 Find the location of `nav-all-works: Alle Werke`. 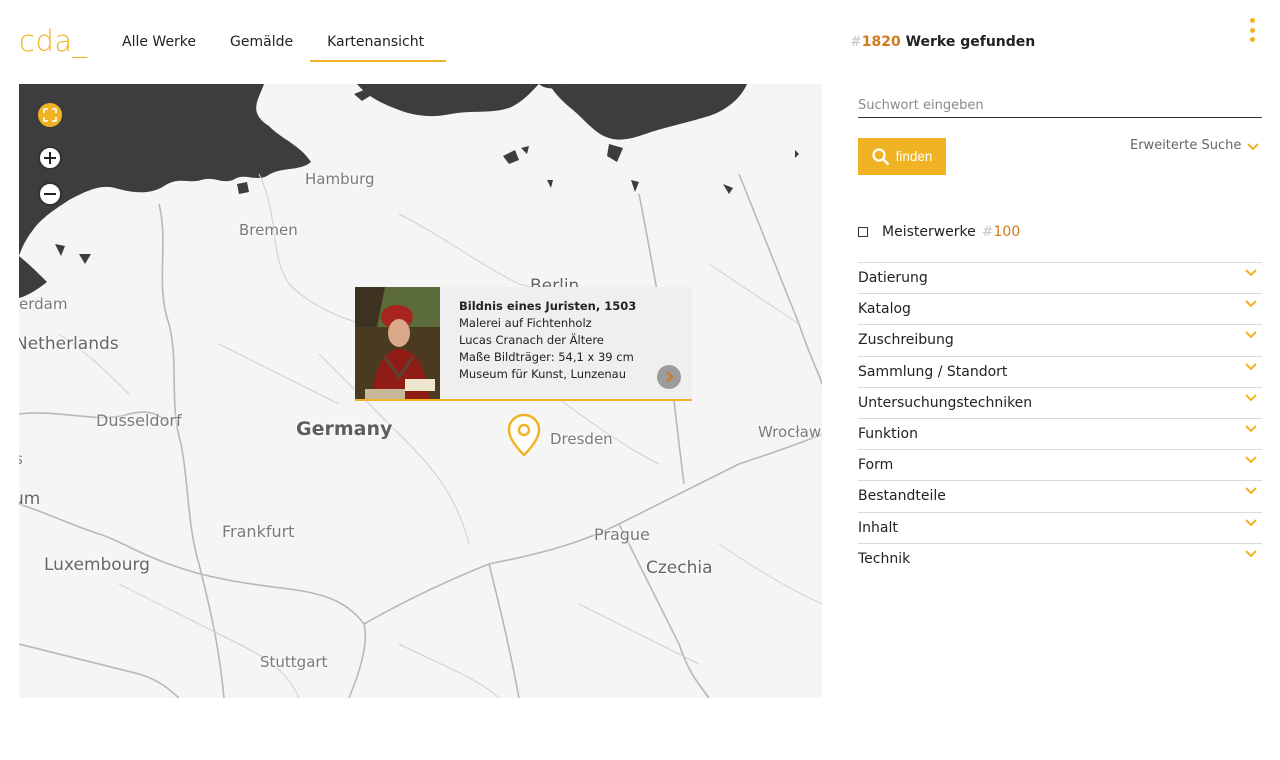

nav-all-works: Alle Werke is located at coordinates (159, 42).